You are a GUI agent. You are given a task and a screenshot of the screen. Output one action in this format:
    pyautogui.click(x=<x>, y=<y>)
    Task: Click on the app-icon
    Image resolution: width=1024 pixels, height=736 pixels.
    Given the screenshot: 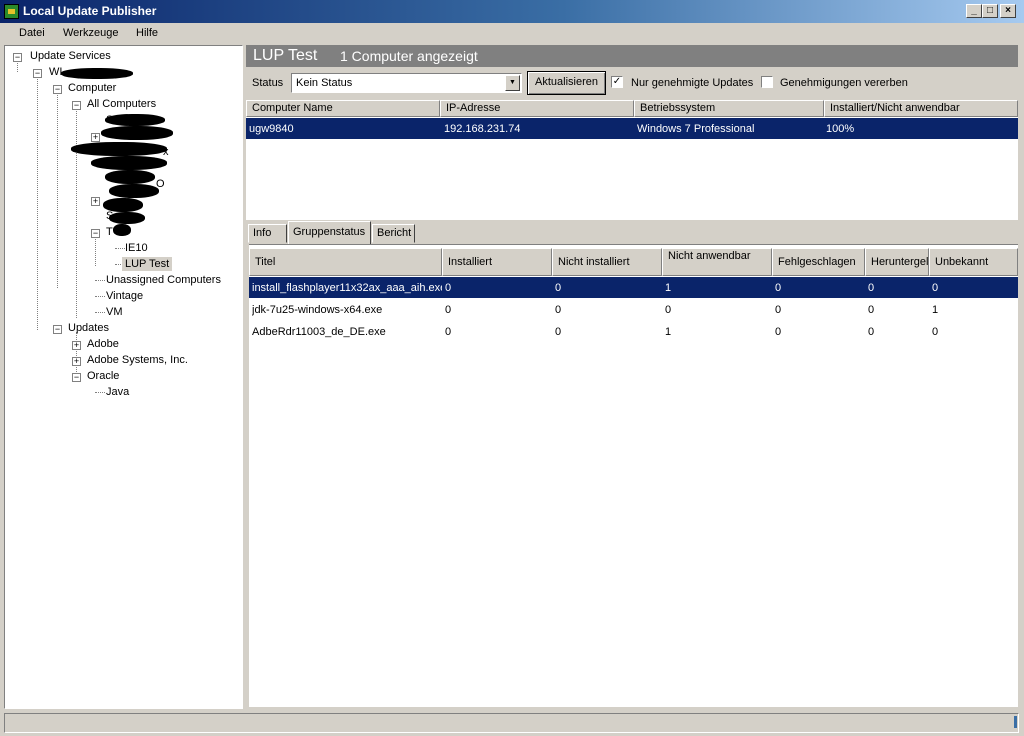 What is the action you would take?
    pyautogui.click(x=11, y=11)
    